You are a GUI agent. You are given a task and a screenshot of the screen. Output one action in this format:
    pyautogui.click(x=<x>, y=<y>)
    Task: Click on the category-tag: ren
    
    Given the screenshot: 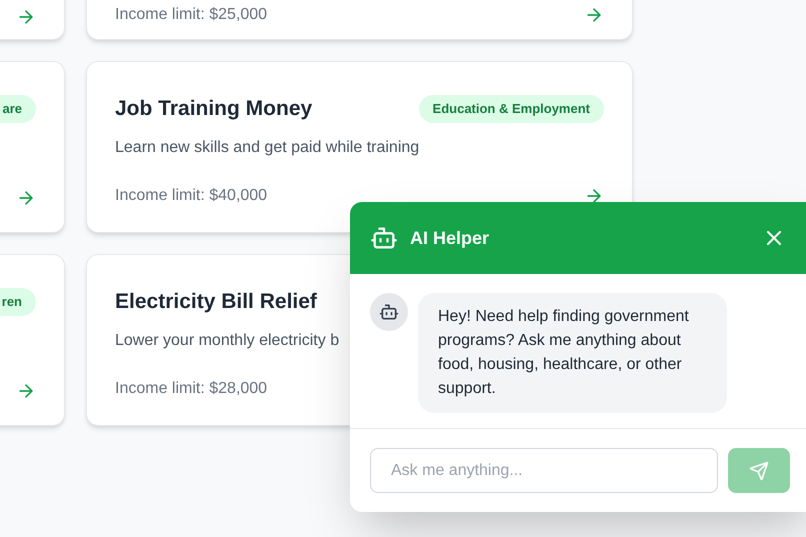 What is the action you would take?
    pyautogui.click(x=18, y=302)
    